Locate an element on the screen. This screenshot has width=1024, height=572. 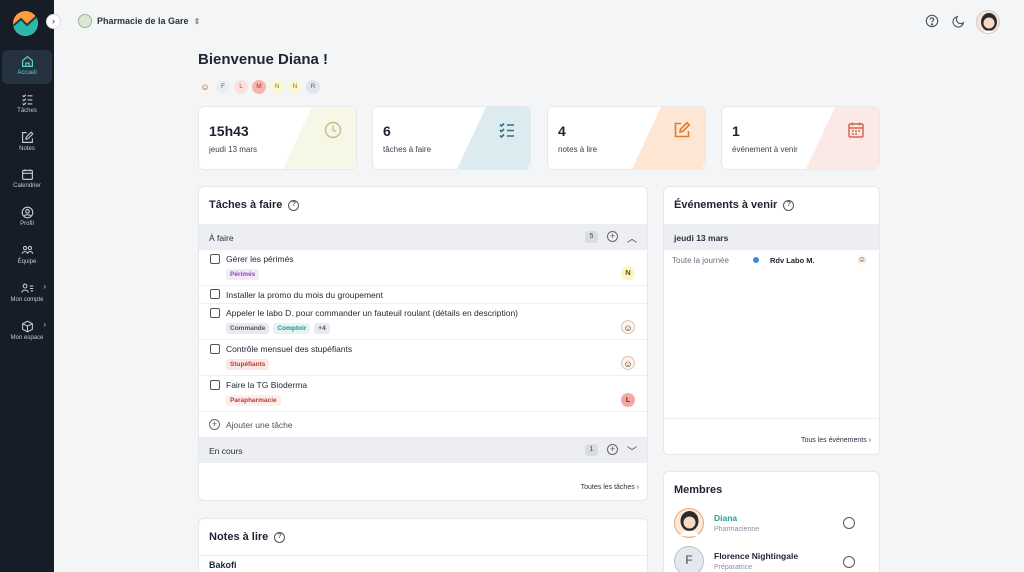
collapse-sidebar-button: › is located at coordinates (53, 21).